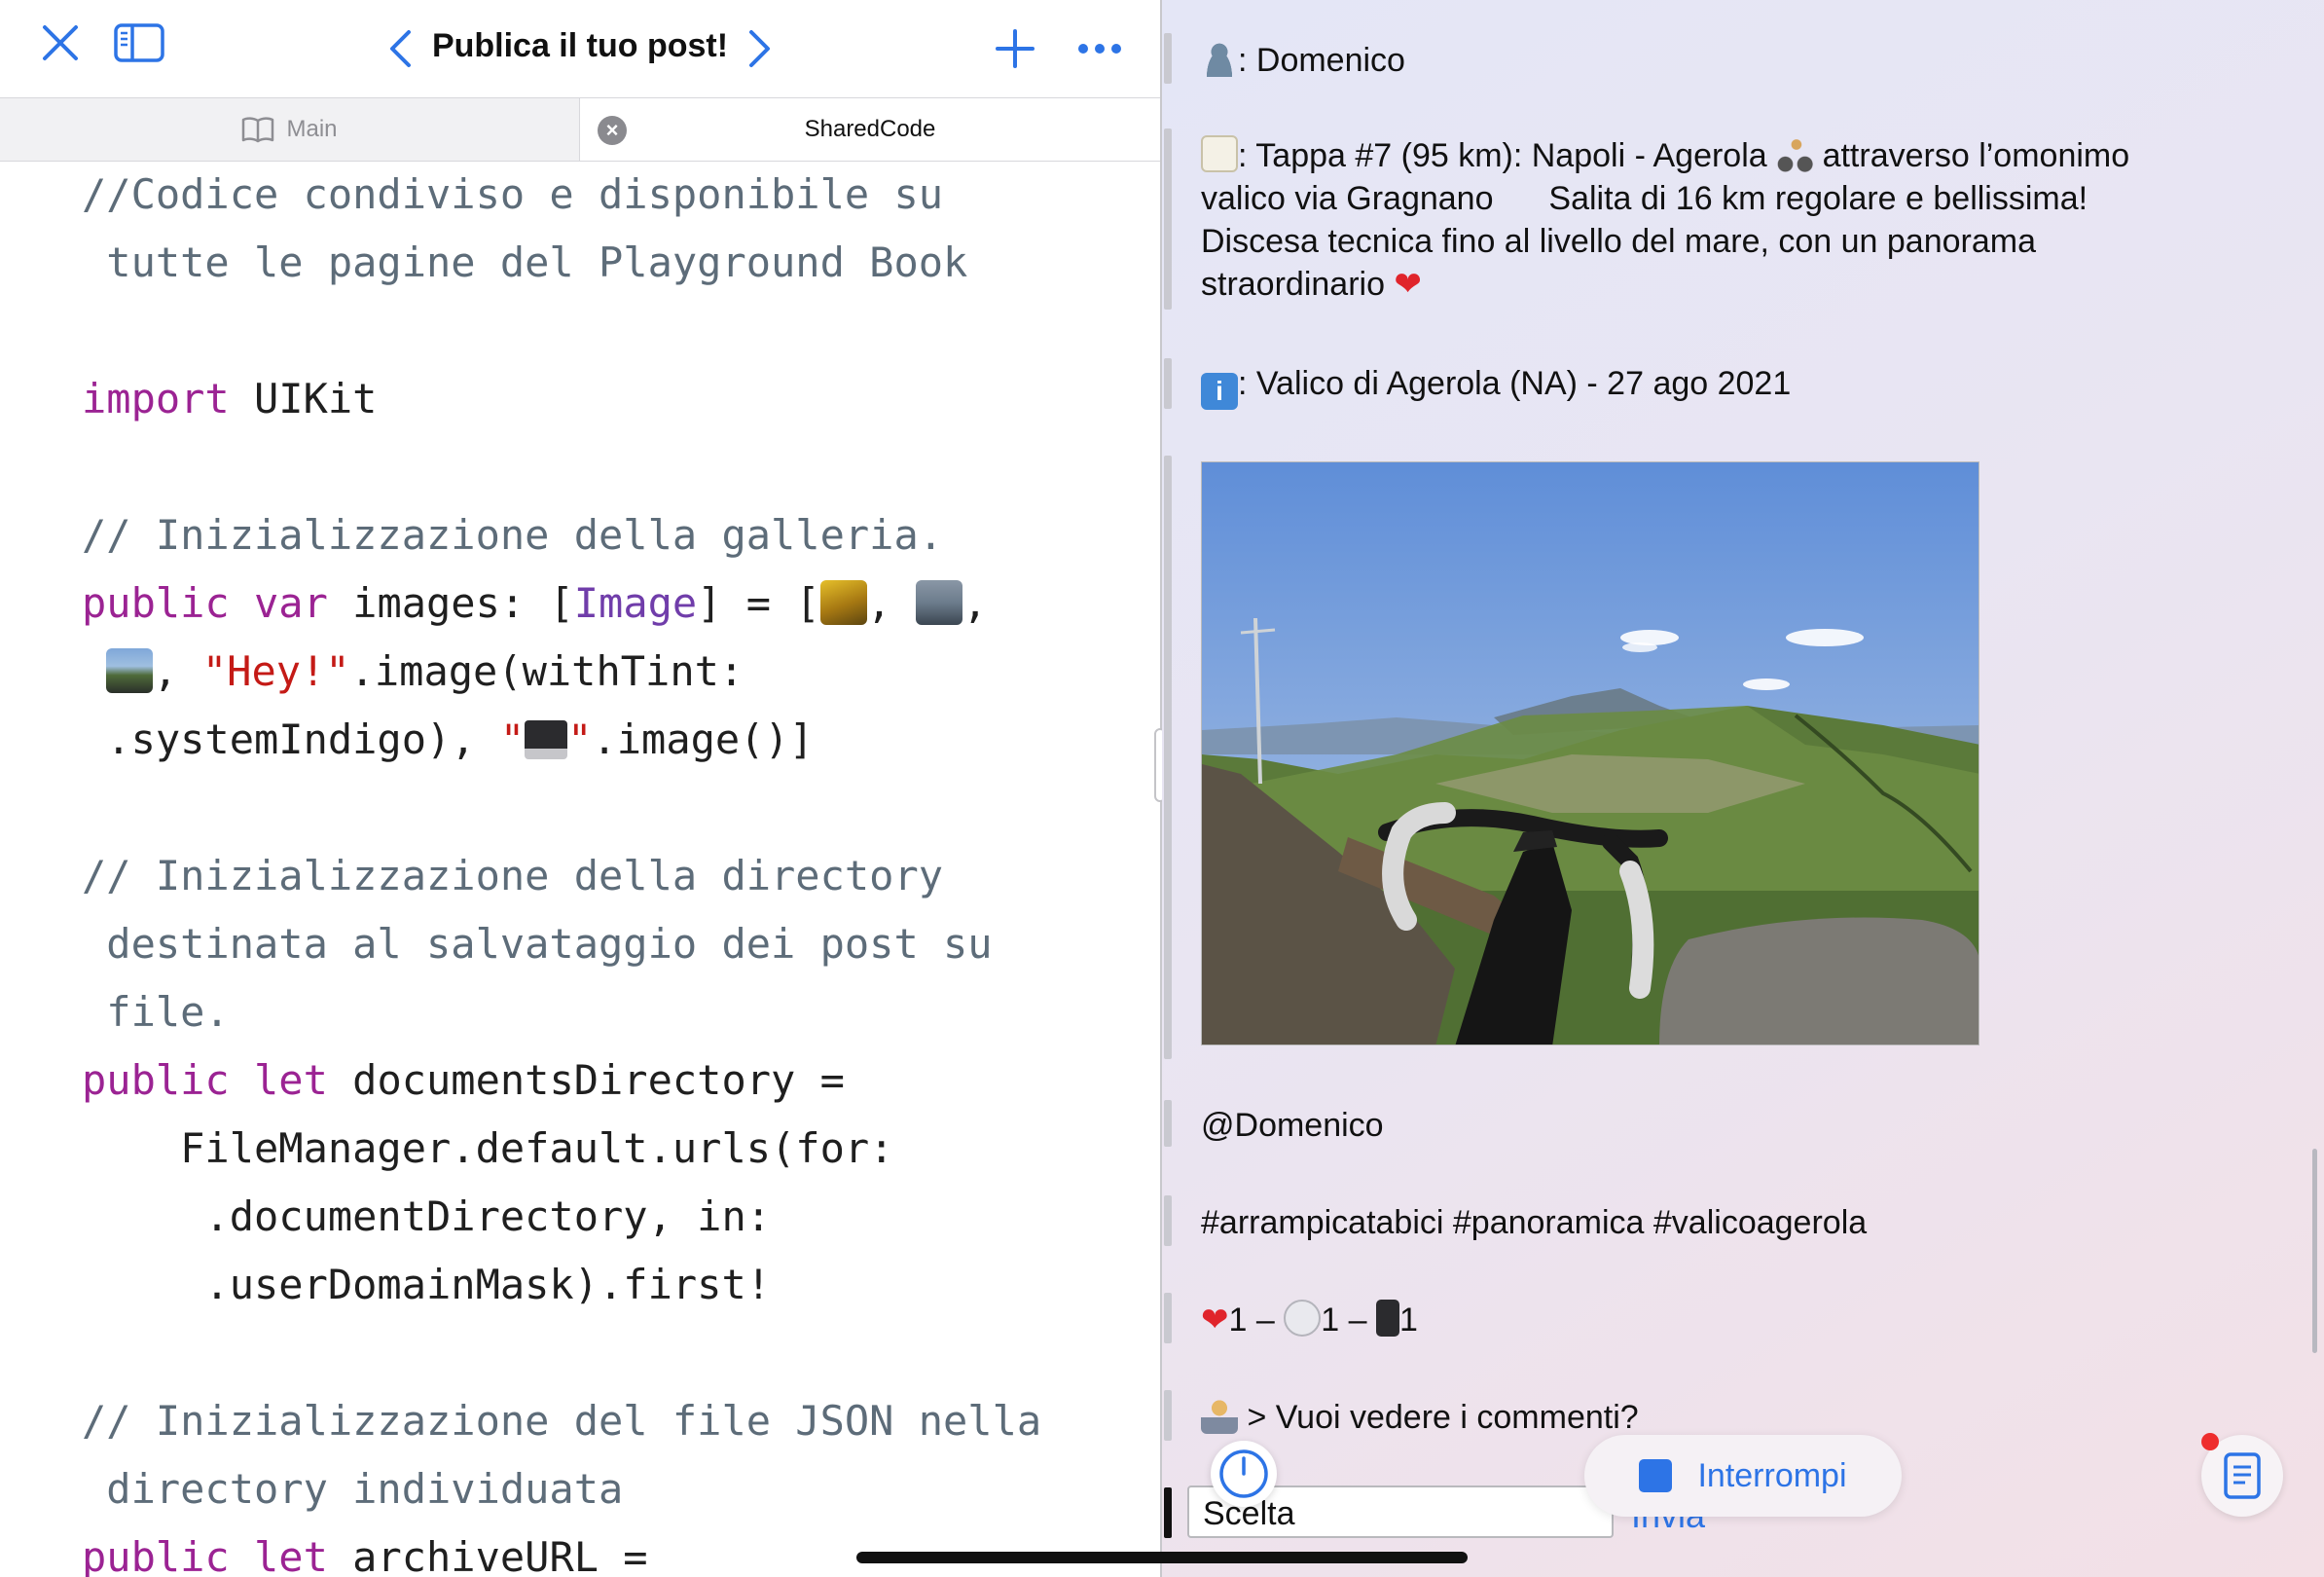 This screenshot has width=2324, height=1577. What do you see at coordinates (1590, 753) in the screenshot?
I see `photo-mountain-bike` at bounding box center [1590, 753].